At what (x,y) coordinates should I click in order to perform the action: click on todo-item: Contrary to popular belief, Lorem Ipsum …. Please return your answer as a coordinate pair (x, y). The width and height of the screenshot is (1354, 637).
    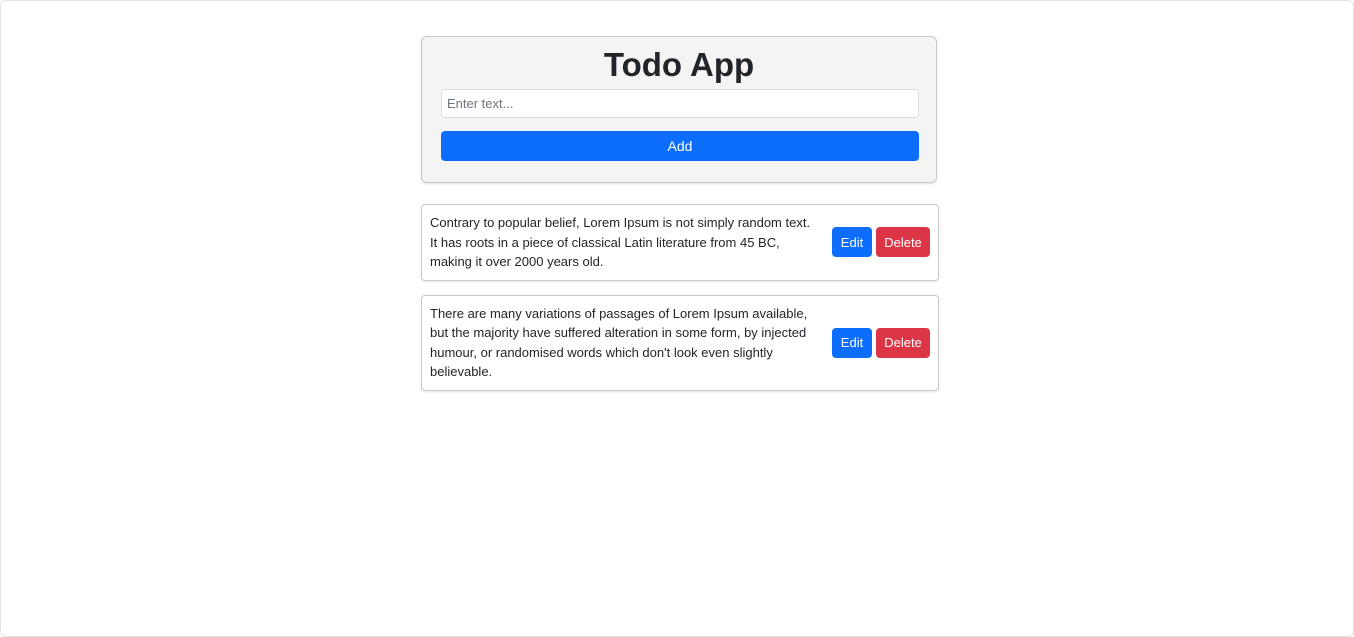
    Looking at the image, I should click on (680, 242).